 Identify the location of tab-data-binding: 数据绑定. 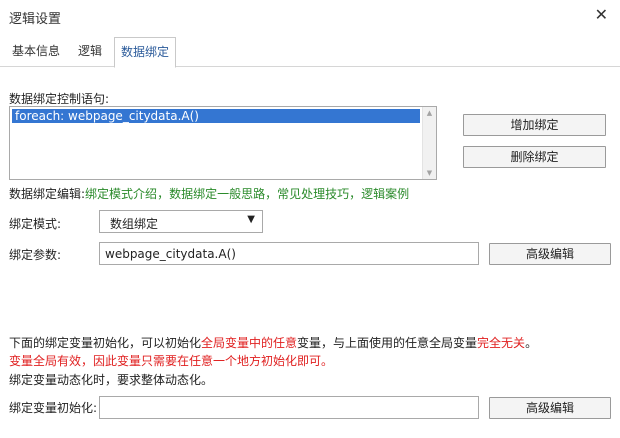
(145, 52).